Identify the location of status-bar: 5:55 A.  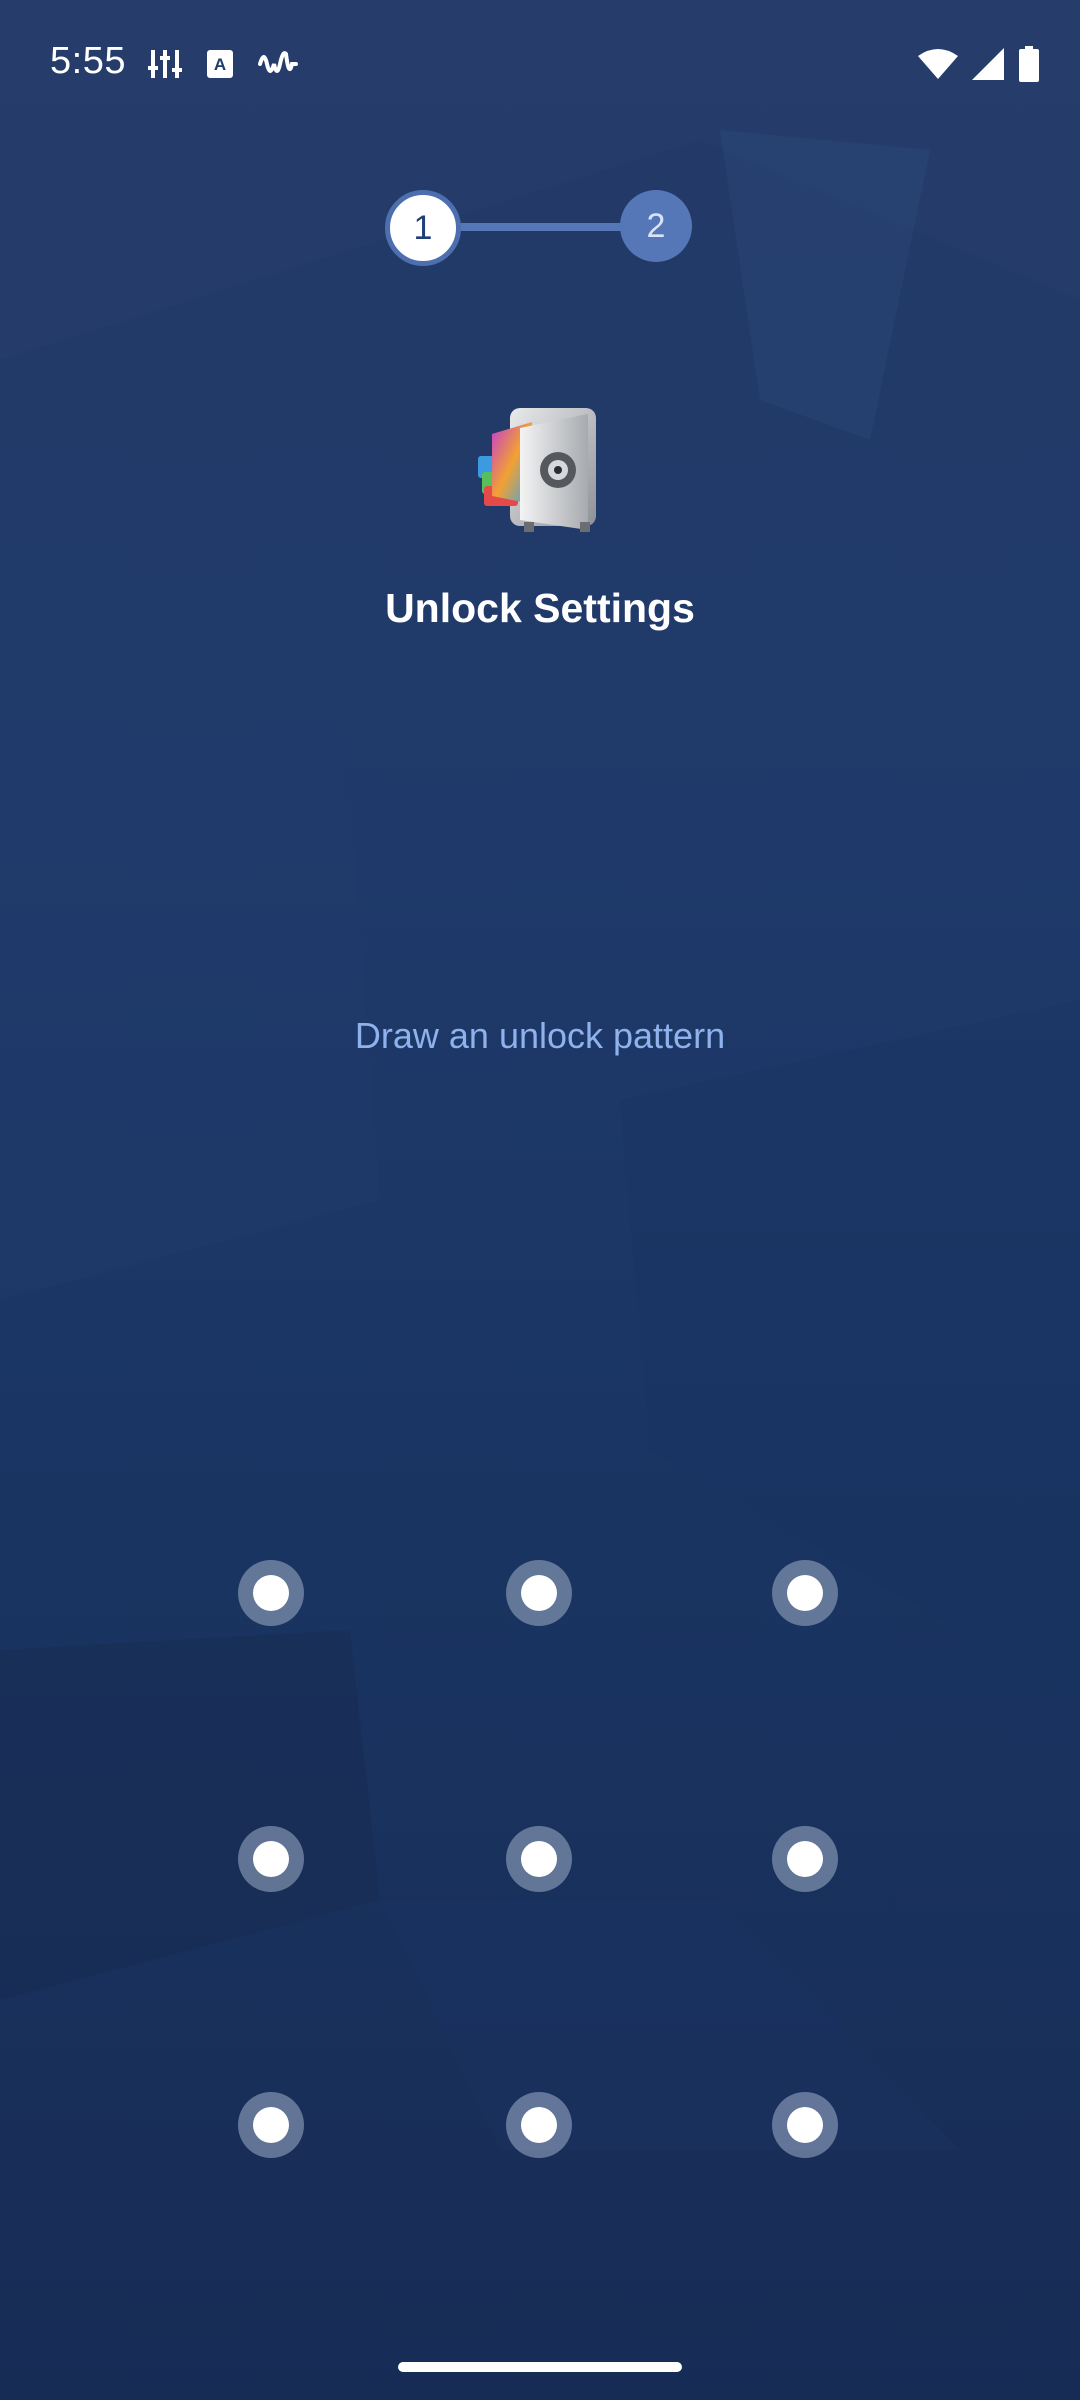
(540, 65).